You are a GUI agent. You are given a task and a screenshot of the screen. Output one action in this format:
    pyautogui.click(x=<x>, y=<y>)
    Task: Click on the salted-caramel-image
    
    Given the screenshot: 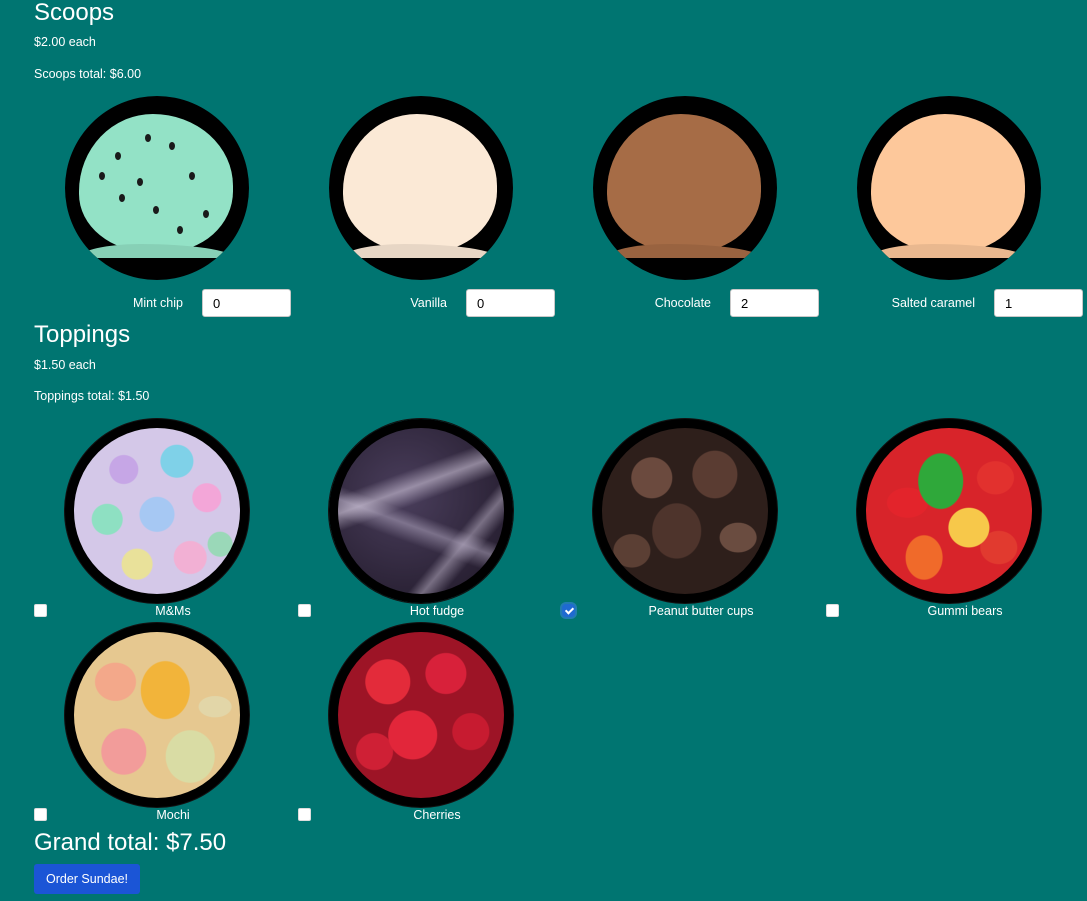 What is the action you would take?
    pyautogui.click(x=949, y=188)
    